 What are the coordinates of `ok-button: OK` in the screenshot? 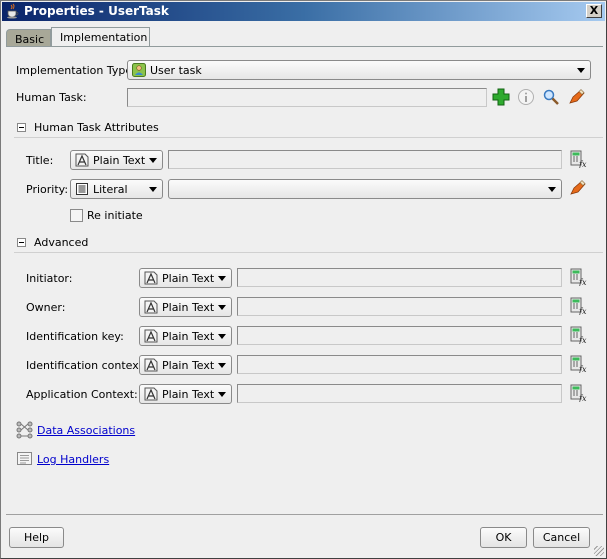 It's located at (503, 537).